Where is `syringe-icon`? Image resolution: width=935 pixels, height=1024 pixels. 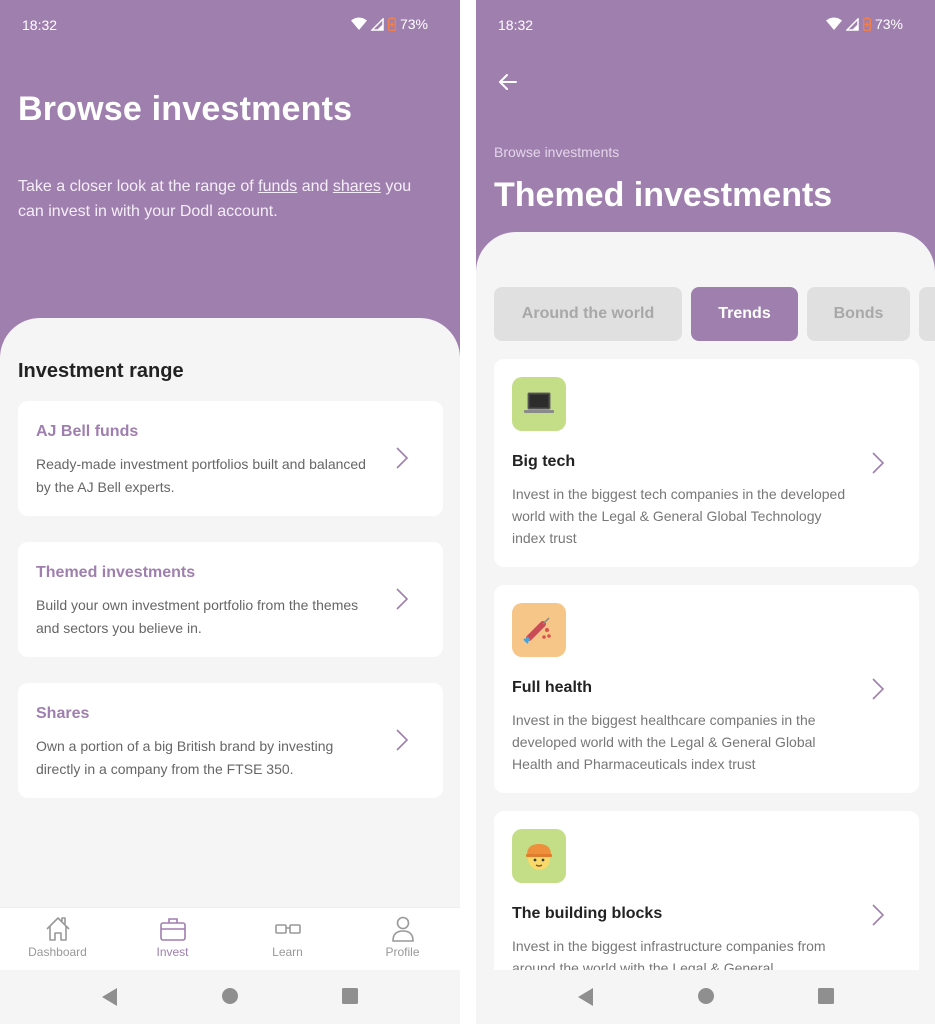
syringe-icon is located at coordinates (537, 630).